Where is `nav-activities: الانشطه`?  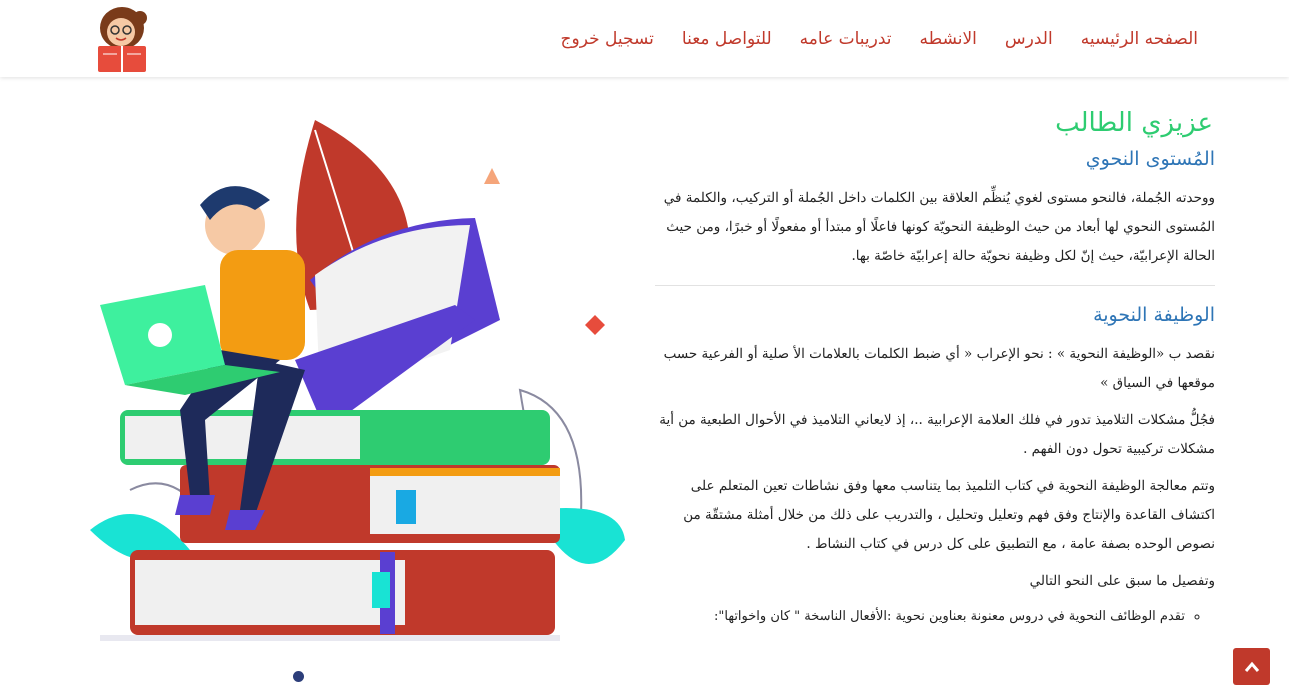
nav-activities: الانشطه is located at coordinates (948, 39).